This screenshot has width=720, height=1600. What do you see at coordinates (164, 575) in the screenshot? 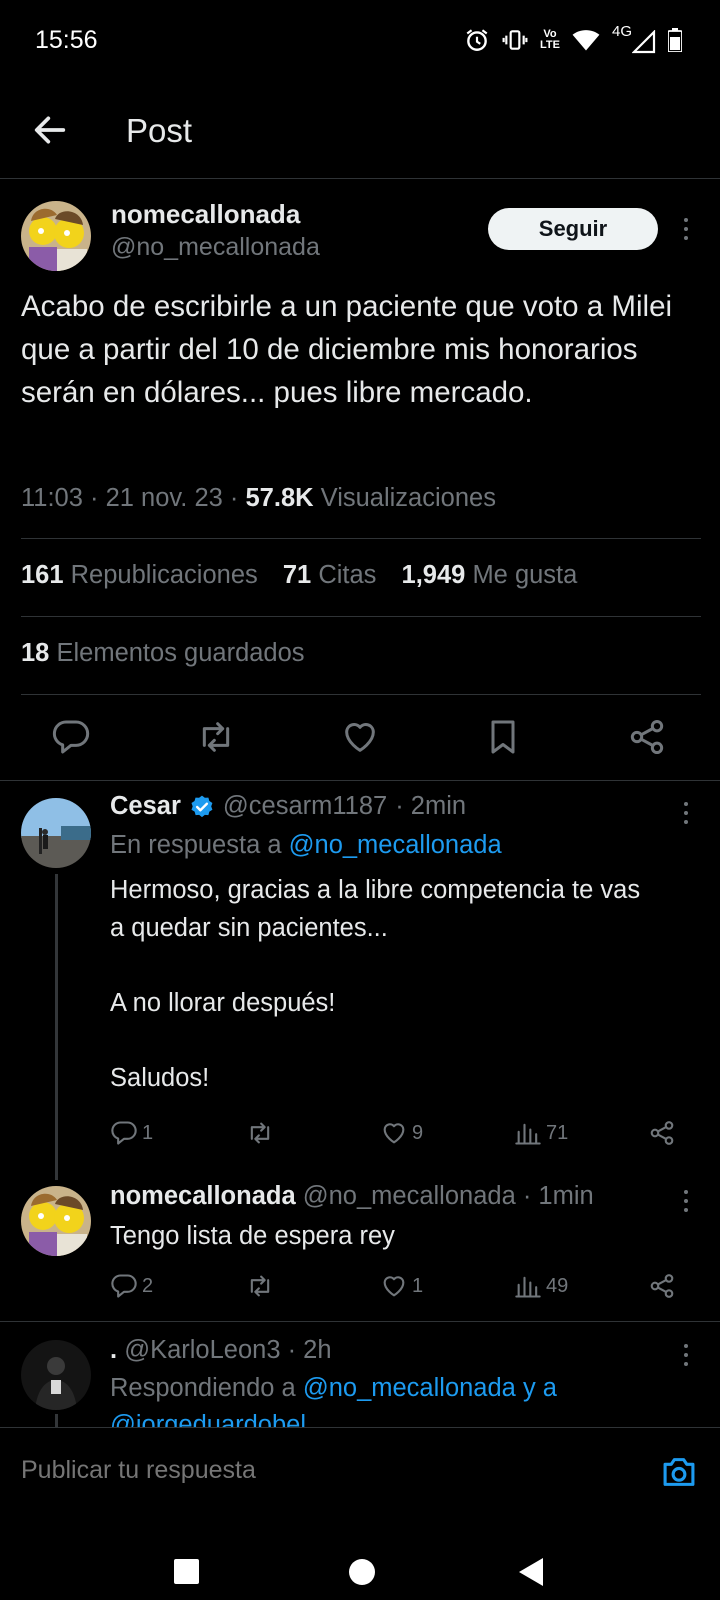
I see `reposts-label: Republicaciones` at bounding box center [164, 575].